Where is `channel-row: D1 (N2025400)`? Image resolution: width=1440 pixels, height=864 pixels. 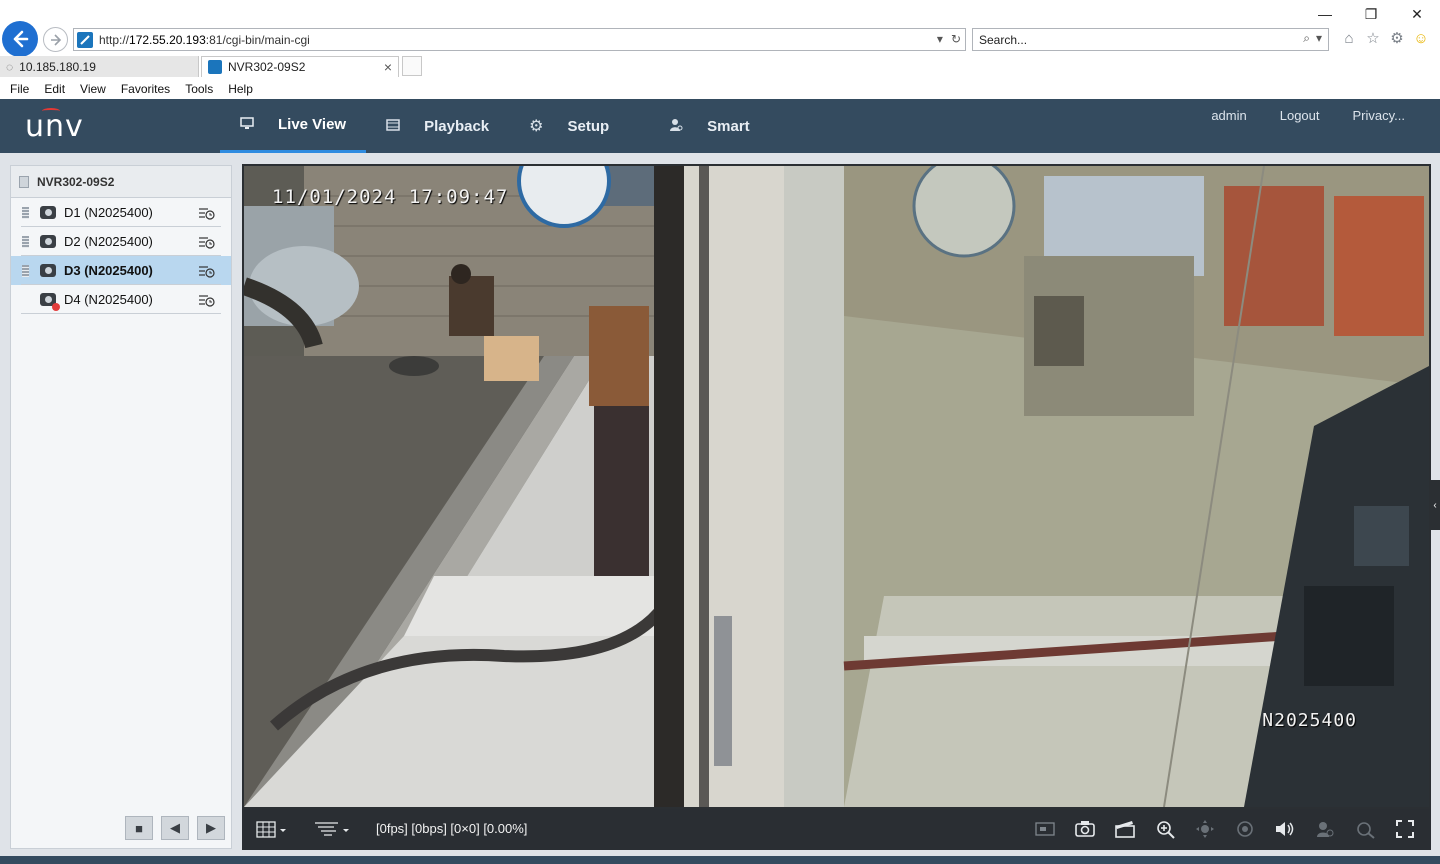 channel-row: D1 (N2025400) is located at coordinates (121, 212).